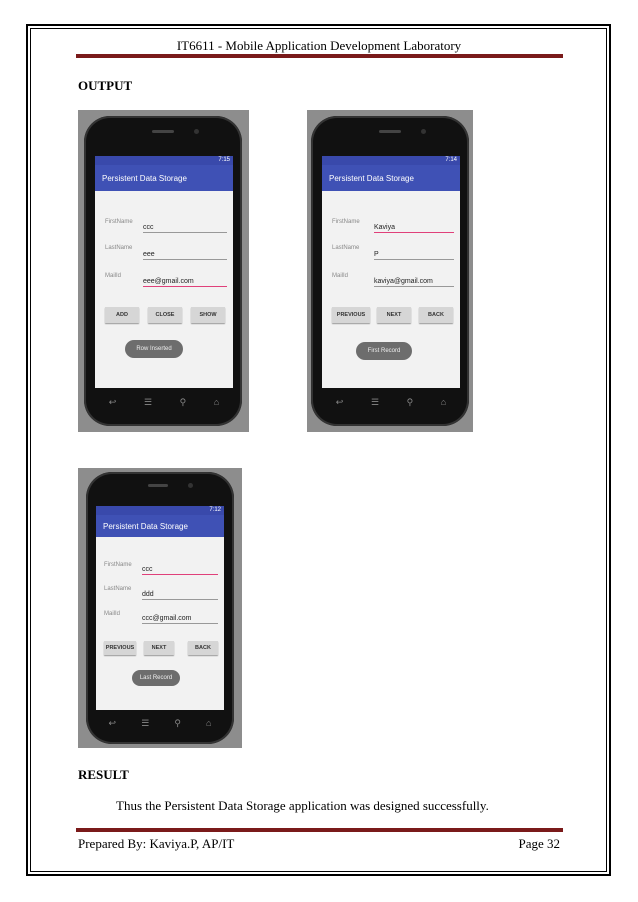 The width and height of the screenshot is (638, 902). I want to click on status-bar: 7:14, so click(391, 160).